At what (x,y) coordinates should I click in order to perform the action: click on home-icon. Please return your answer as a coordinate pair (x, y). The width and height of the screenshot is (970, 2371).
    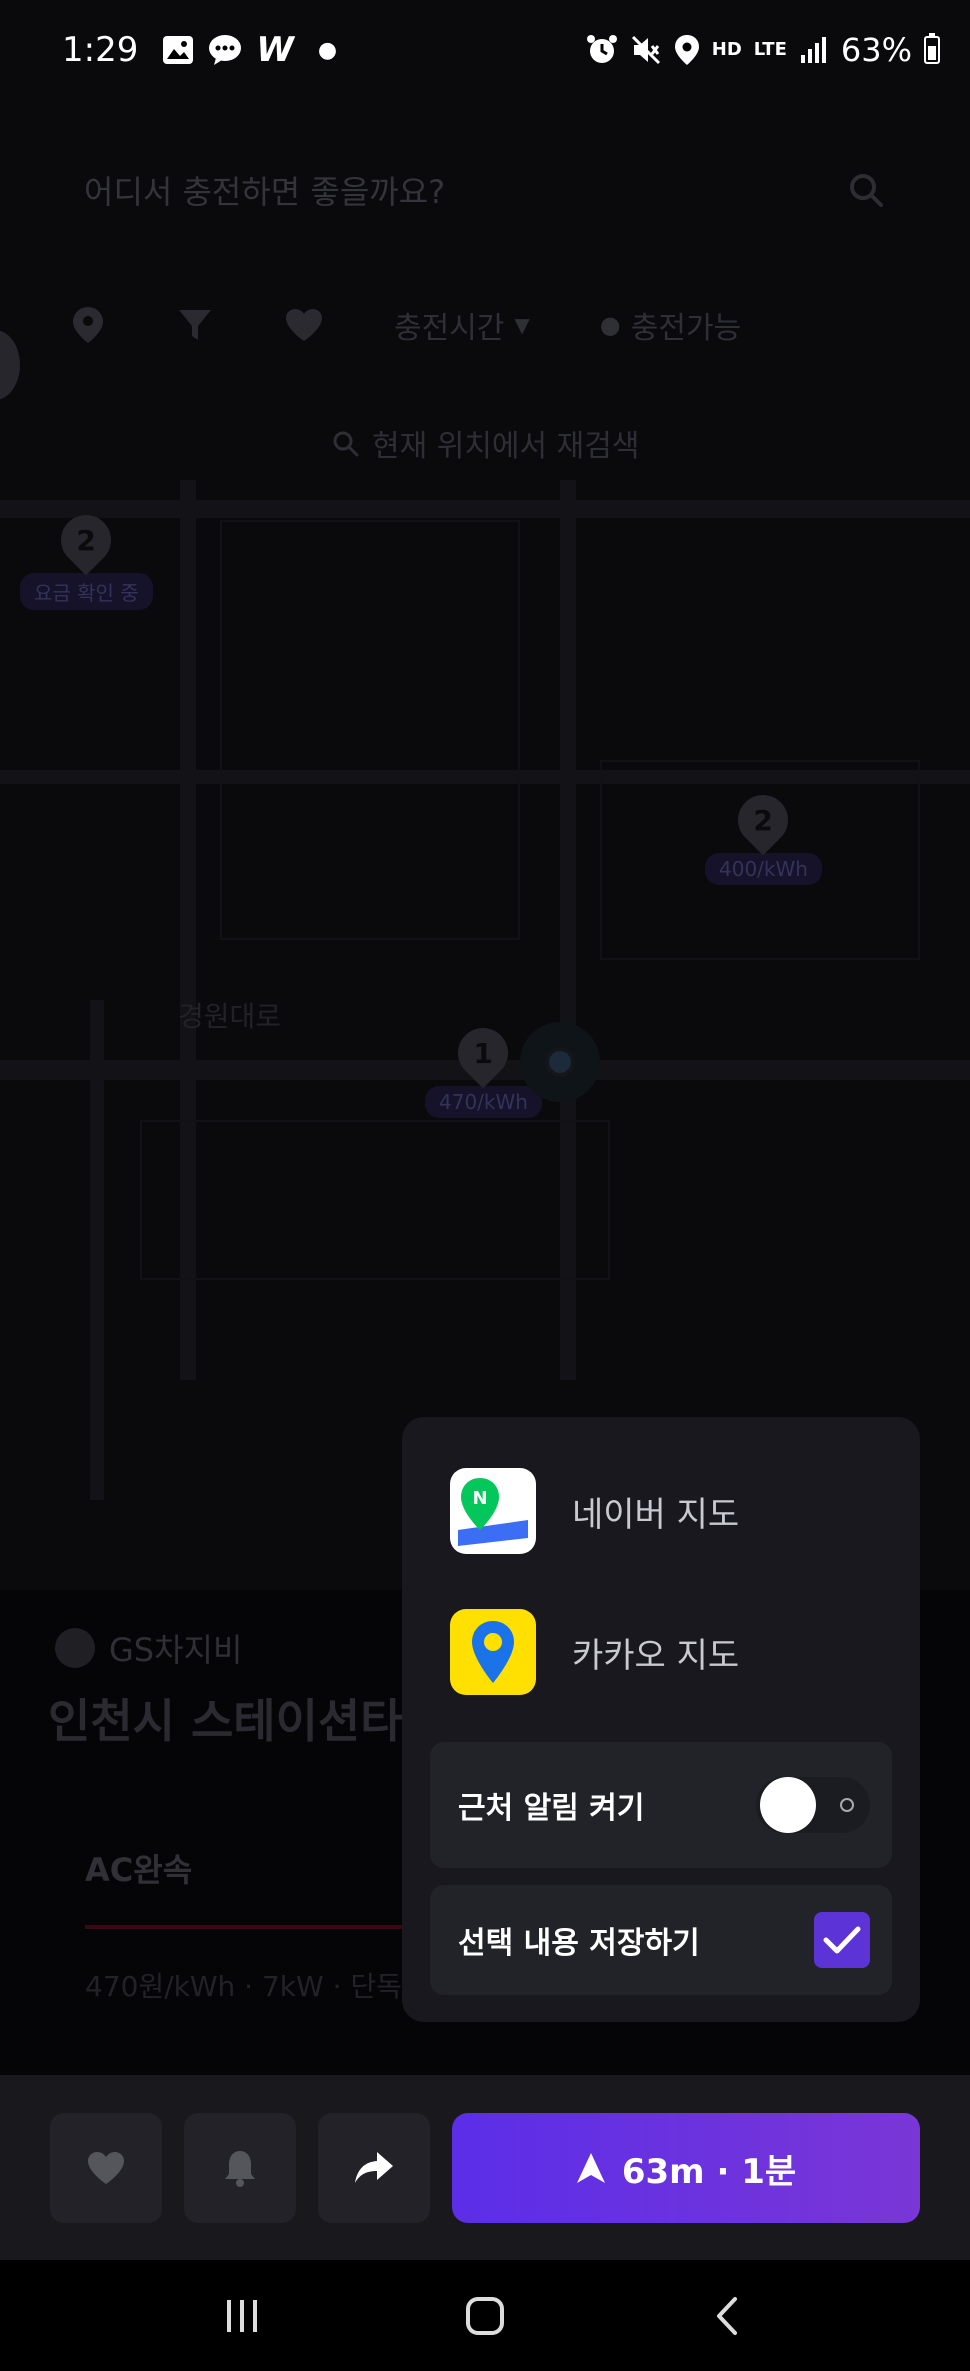
    Looking at the image, I should click on (485, 2316).